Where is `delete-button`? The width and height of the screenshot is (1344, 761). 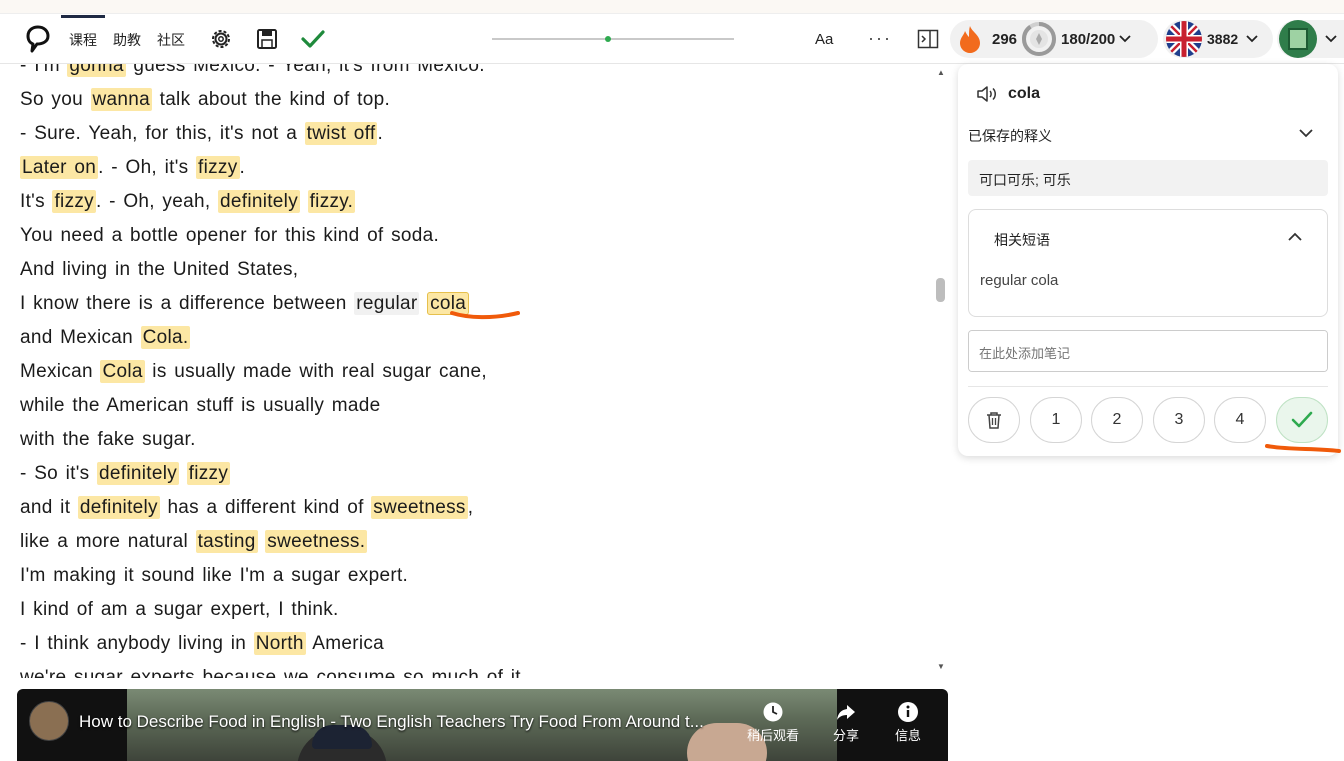 delete-button is located at coordinates (994, 420).